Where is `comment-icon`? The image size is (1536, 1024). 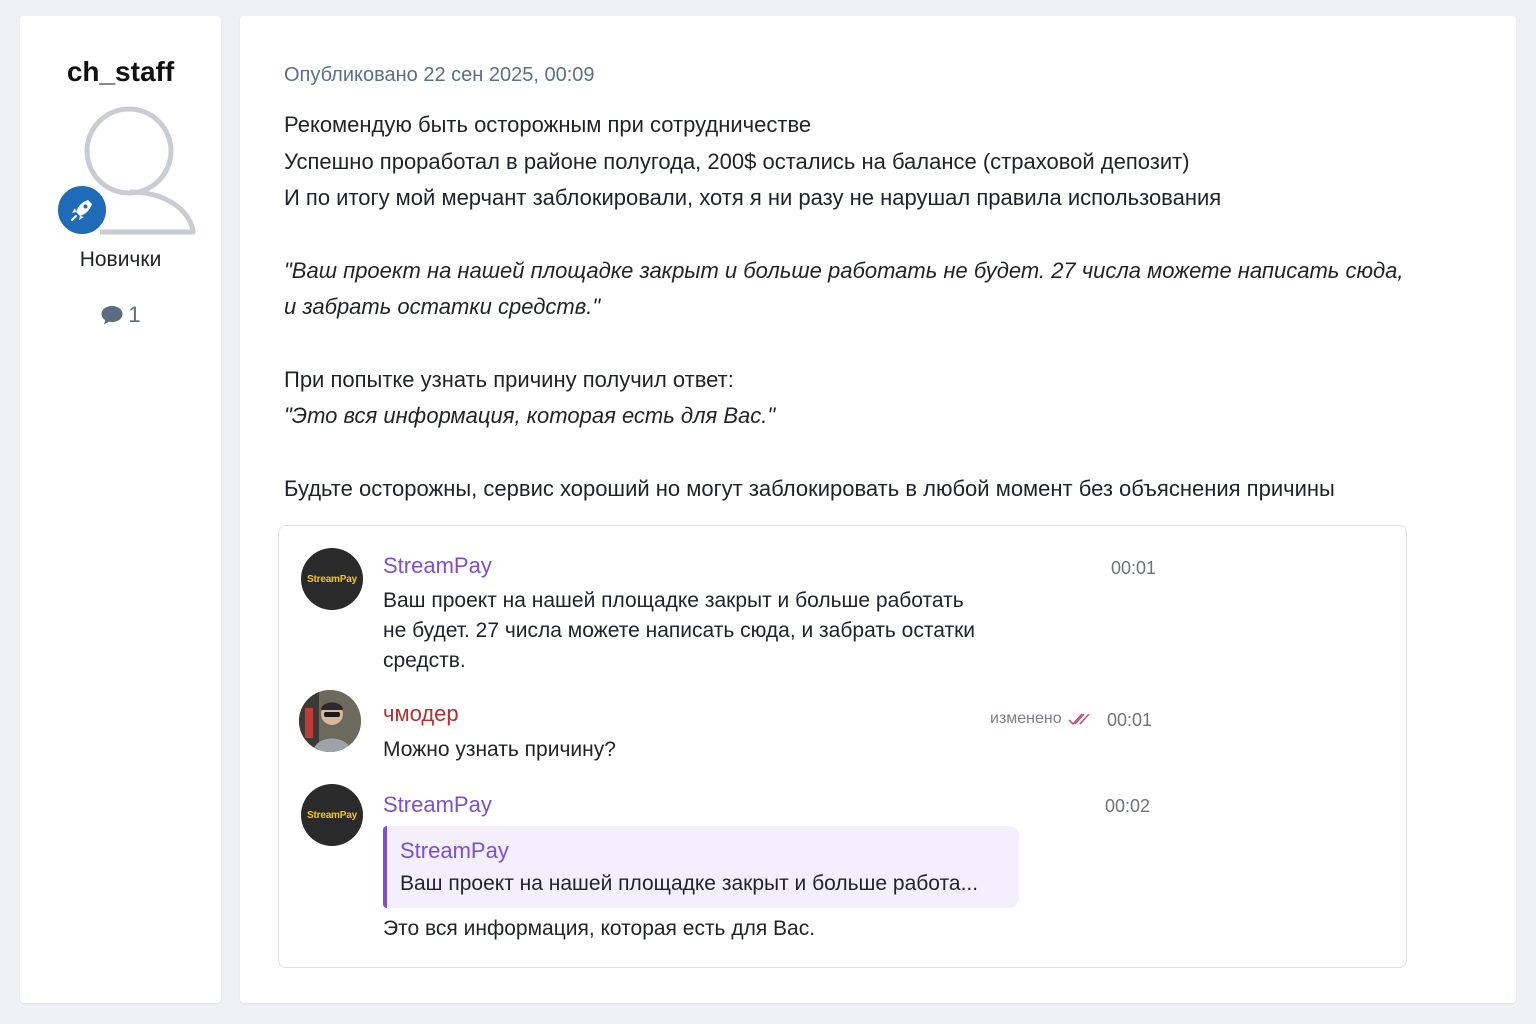 comment-icon is located at coordinates (112, 315).